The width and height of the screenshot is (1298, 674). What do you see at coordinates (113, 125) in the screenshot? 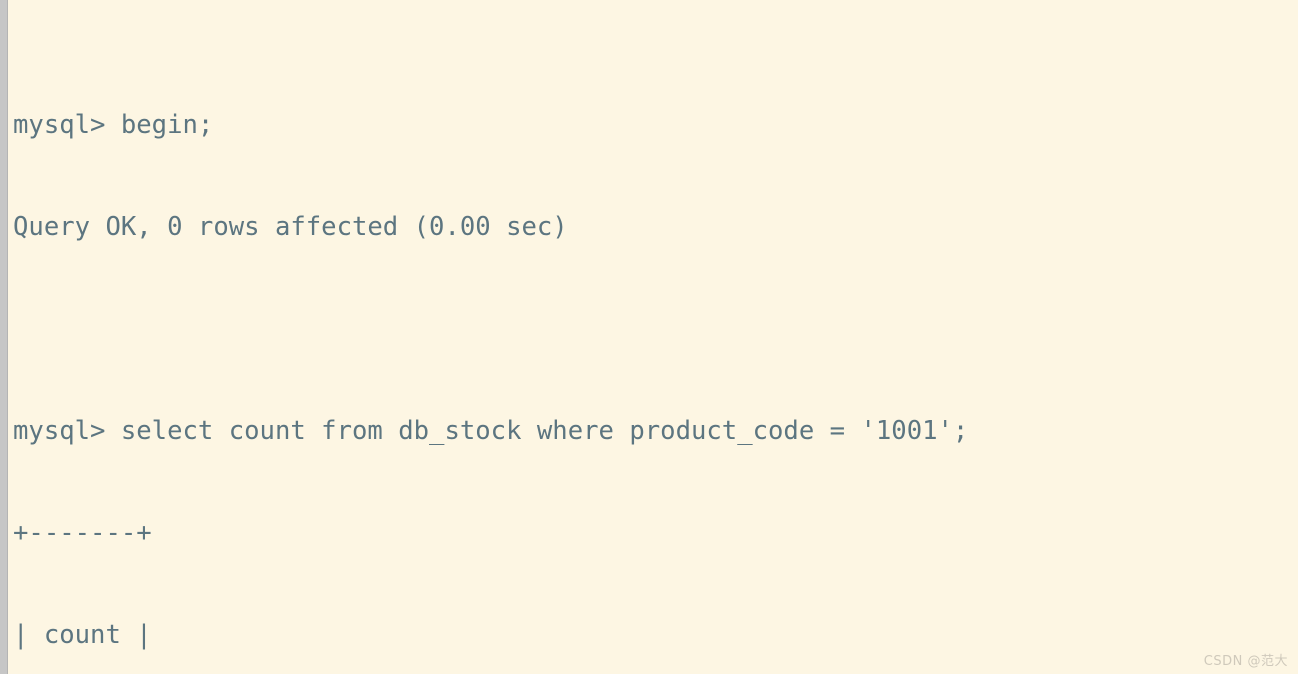
I see `terminal-line: mysql> begin;` at bounding box center [113, 125].